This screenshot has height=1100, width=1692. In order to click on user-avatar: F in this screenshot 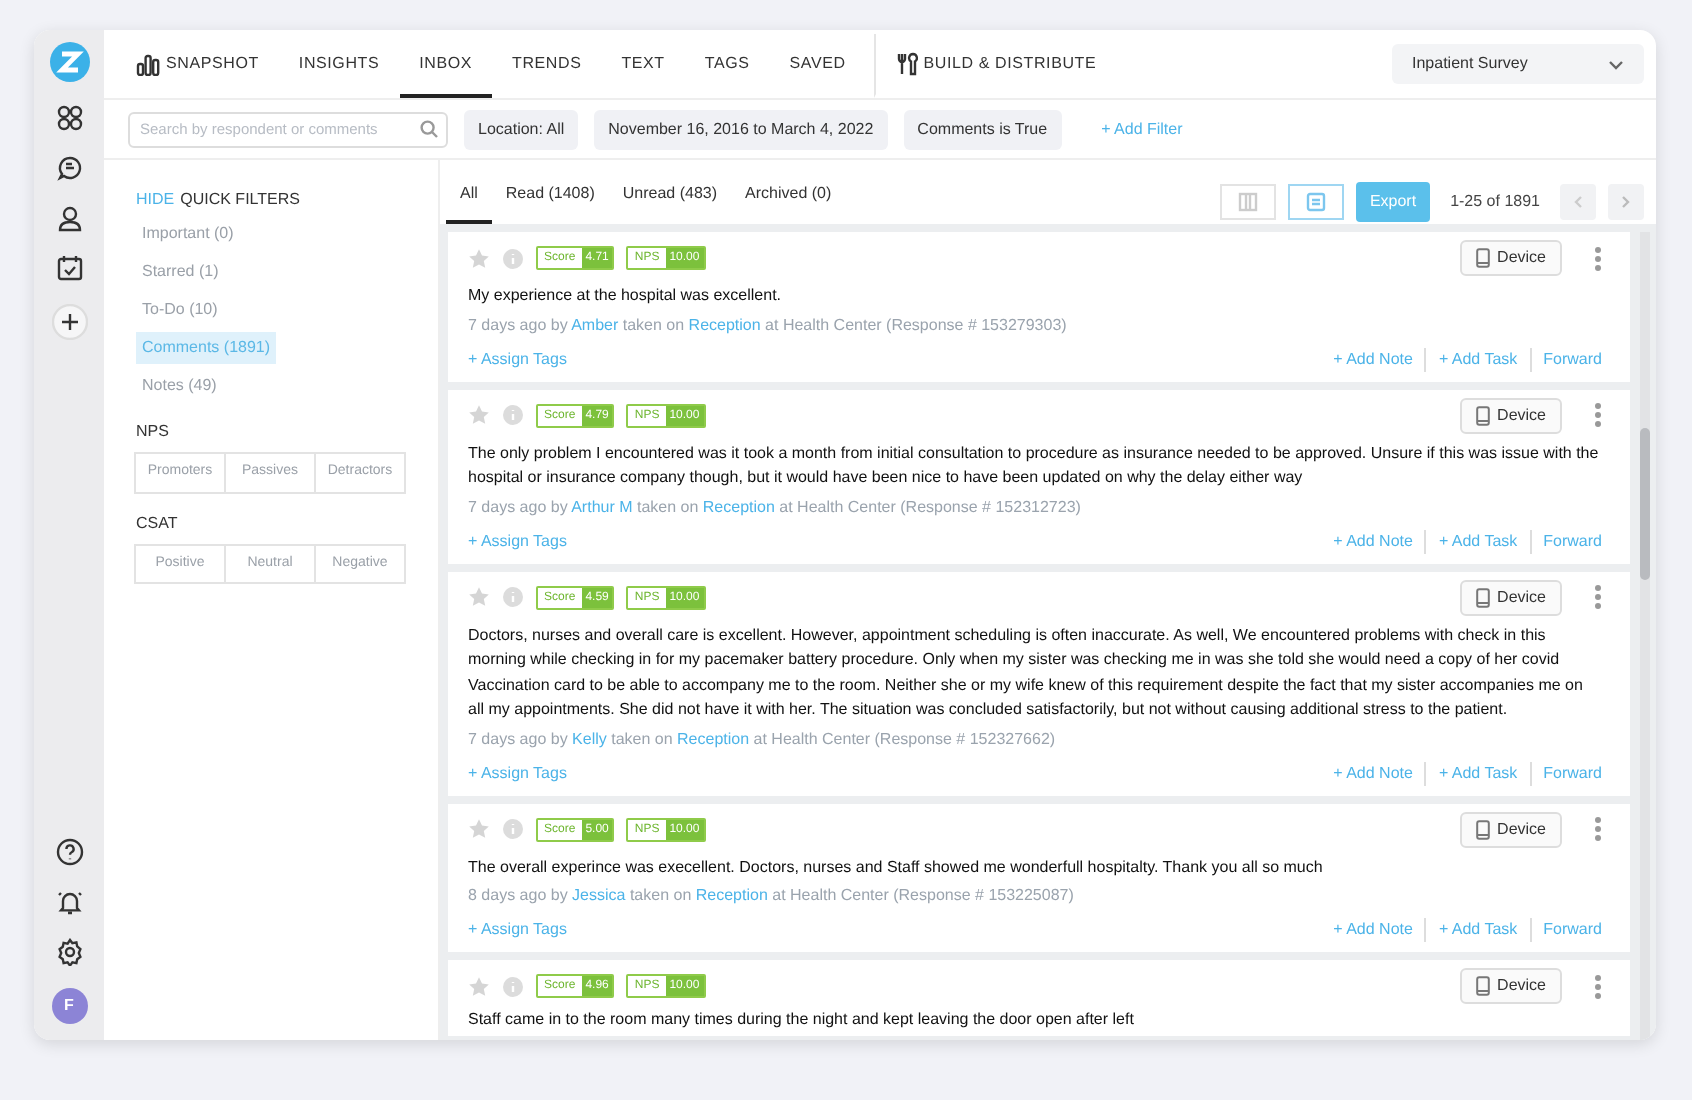, I will do `click(69, 1006)`.